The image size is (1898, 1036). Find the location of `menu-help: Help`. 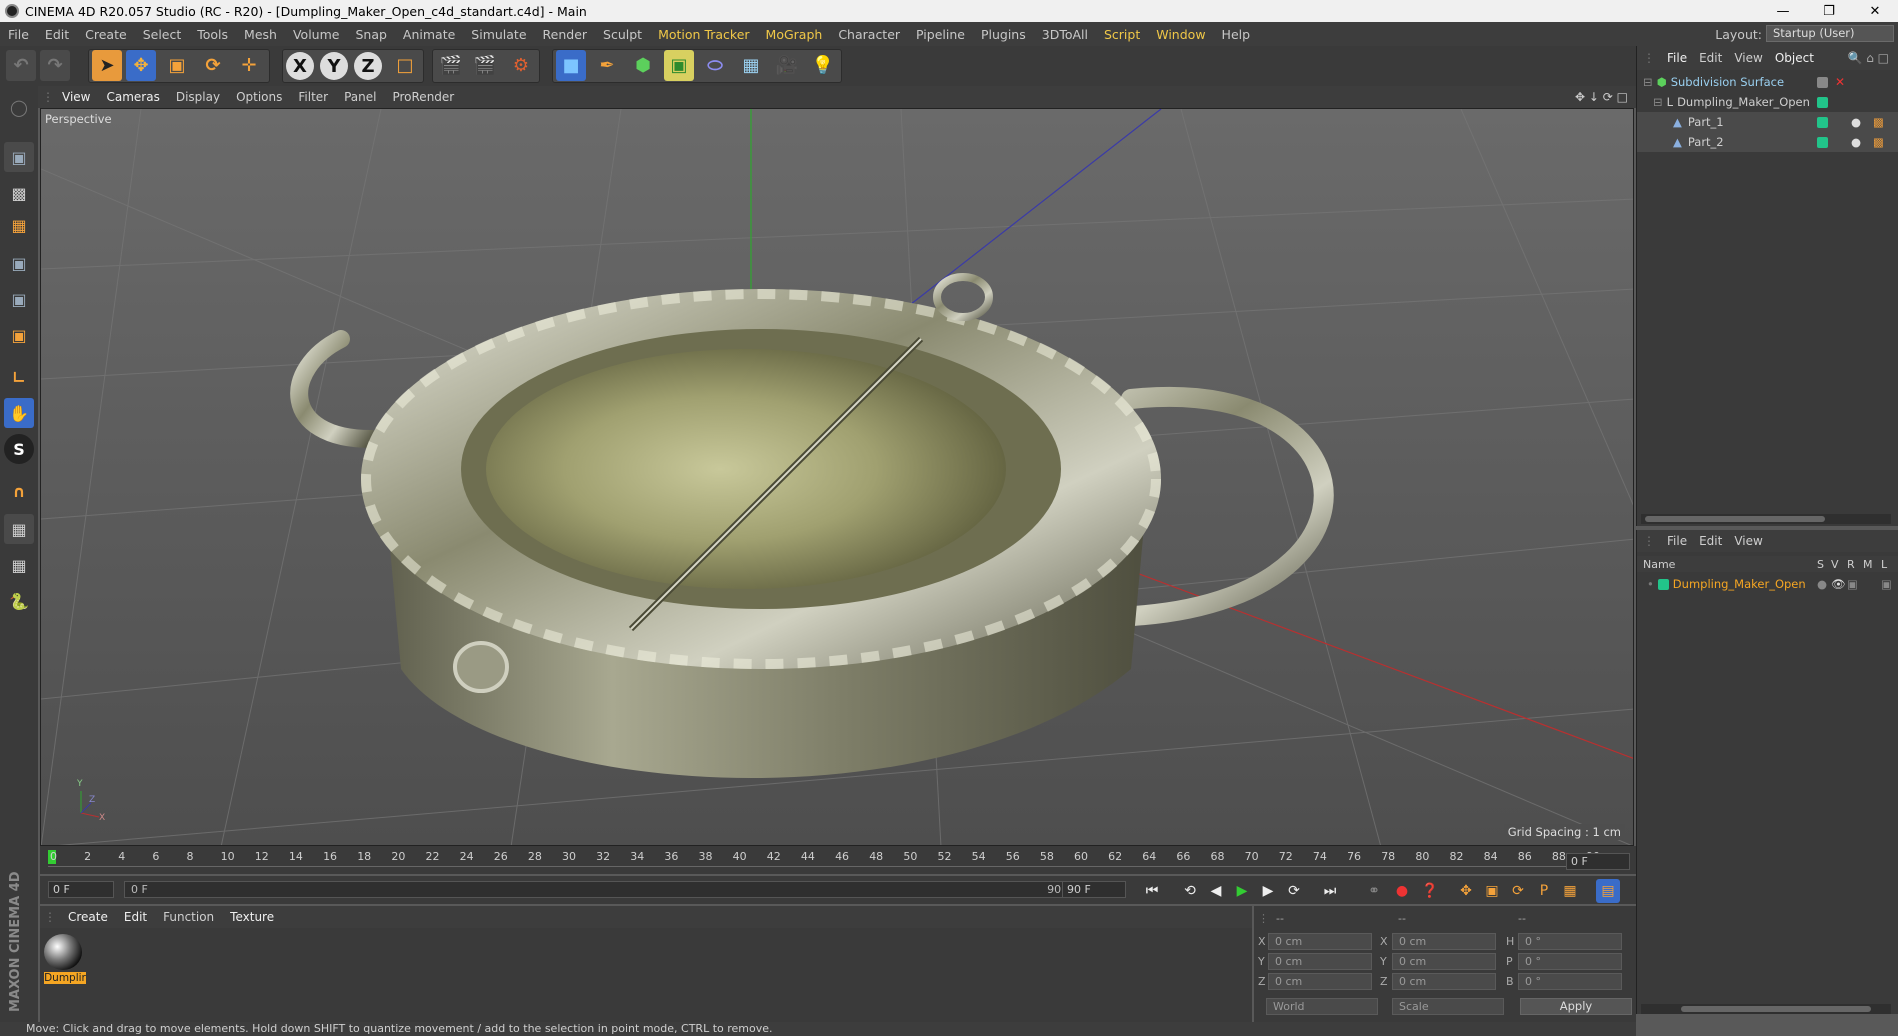

menu-help: Help is located at coordinates (1236, 34).